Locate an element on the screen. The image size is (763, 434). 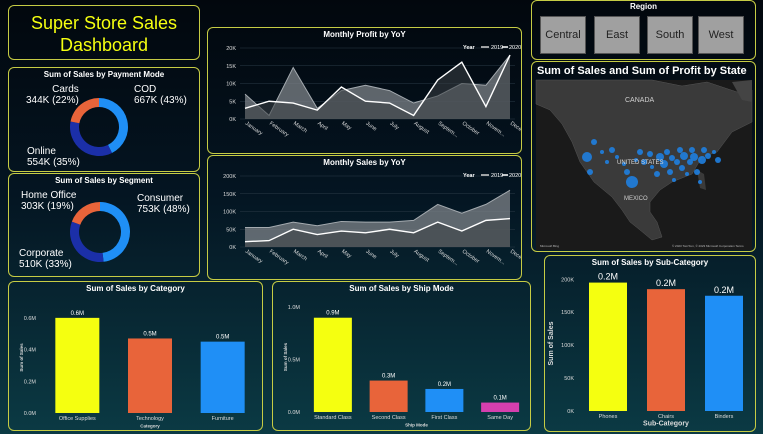
y-tick-label: 0.5M is located at coordinates (294, 361).